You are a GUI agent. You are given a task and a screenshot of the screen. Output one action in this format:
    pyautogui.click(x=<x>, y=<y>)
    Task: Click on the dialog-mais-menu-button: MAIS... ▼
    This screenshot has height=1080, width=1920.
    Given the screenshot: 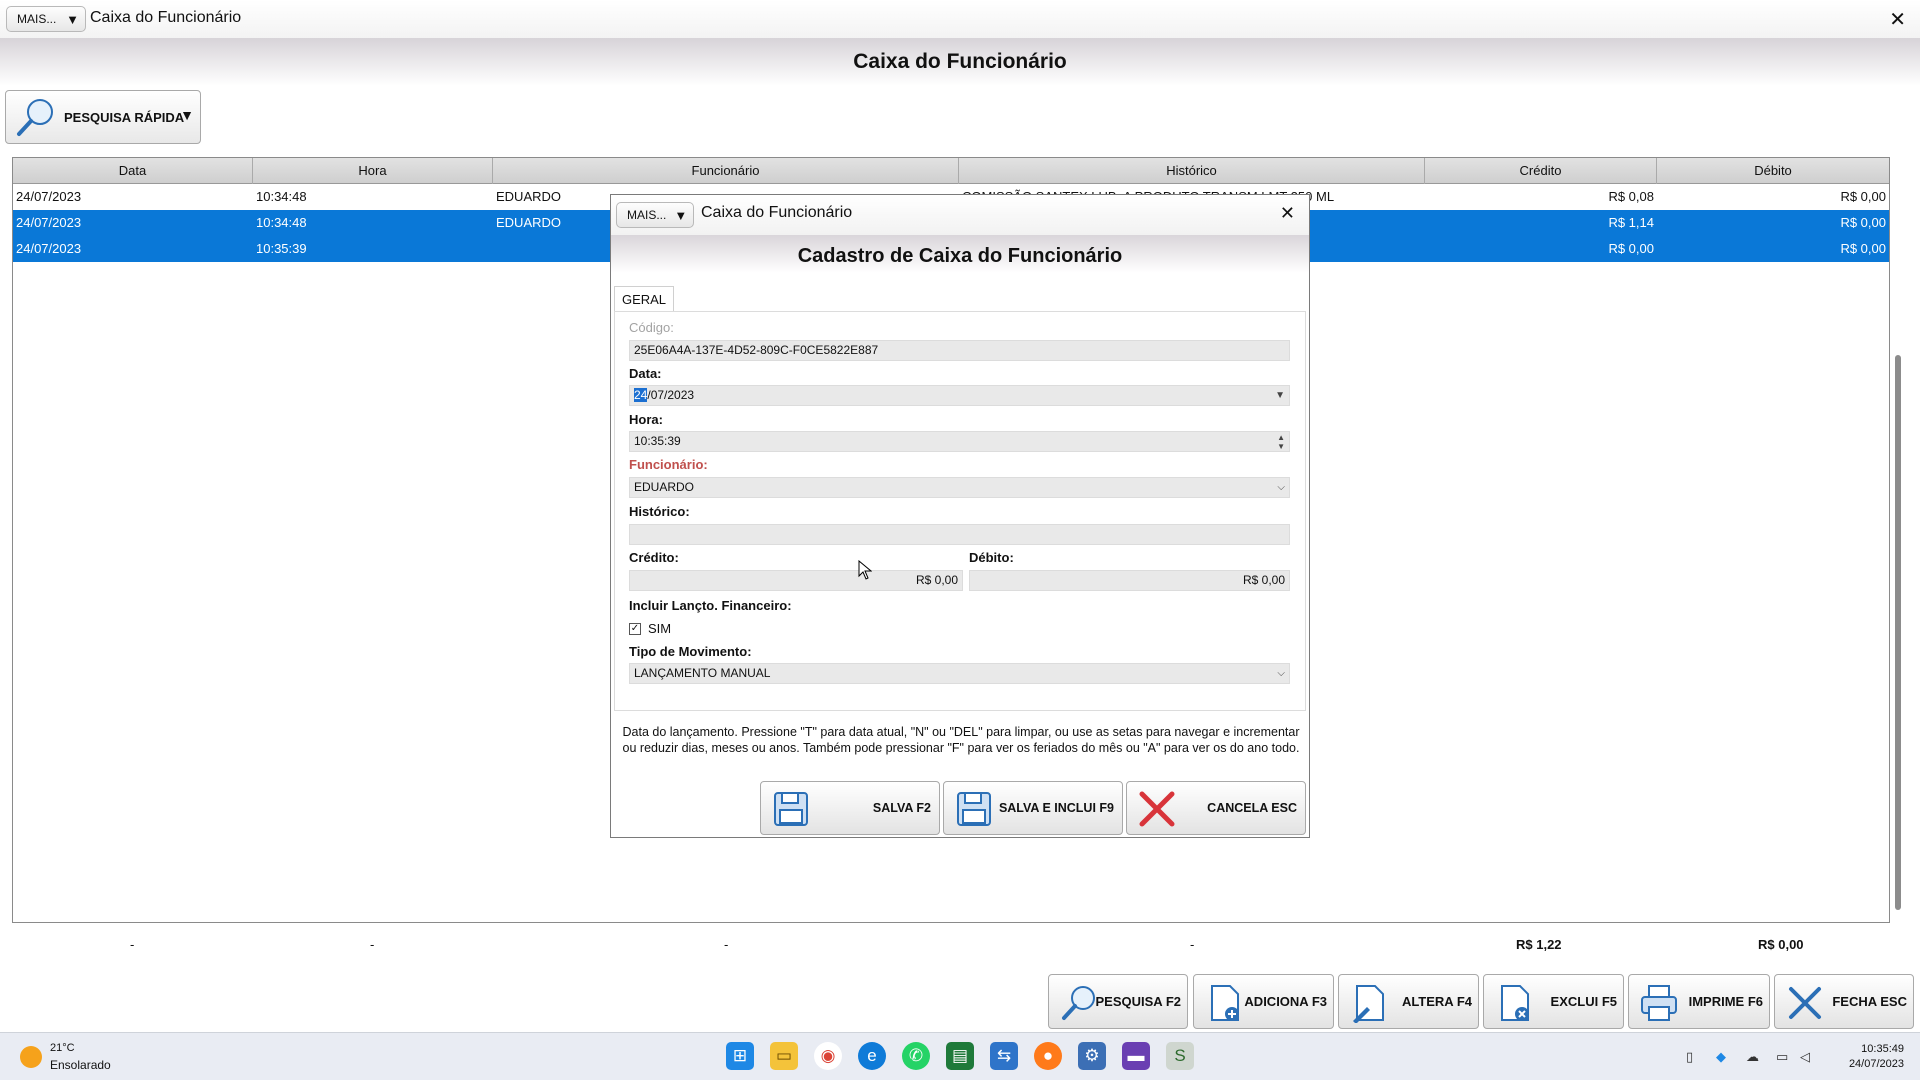 What is the action you would take?
    pyautogui.click(x=655, y=215)
    